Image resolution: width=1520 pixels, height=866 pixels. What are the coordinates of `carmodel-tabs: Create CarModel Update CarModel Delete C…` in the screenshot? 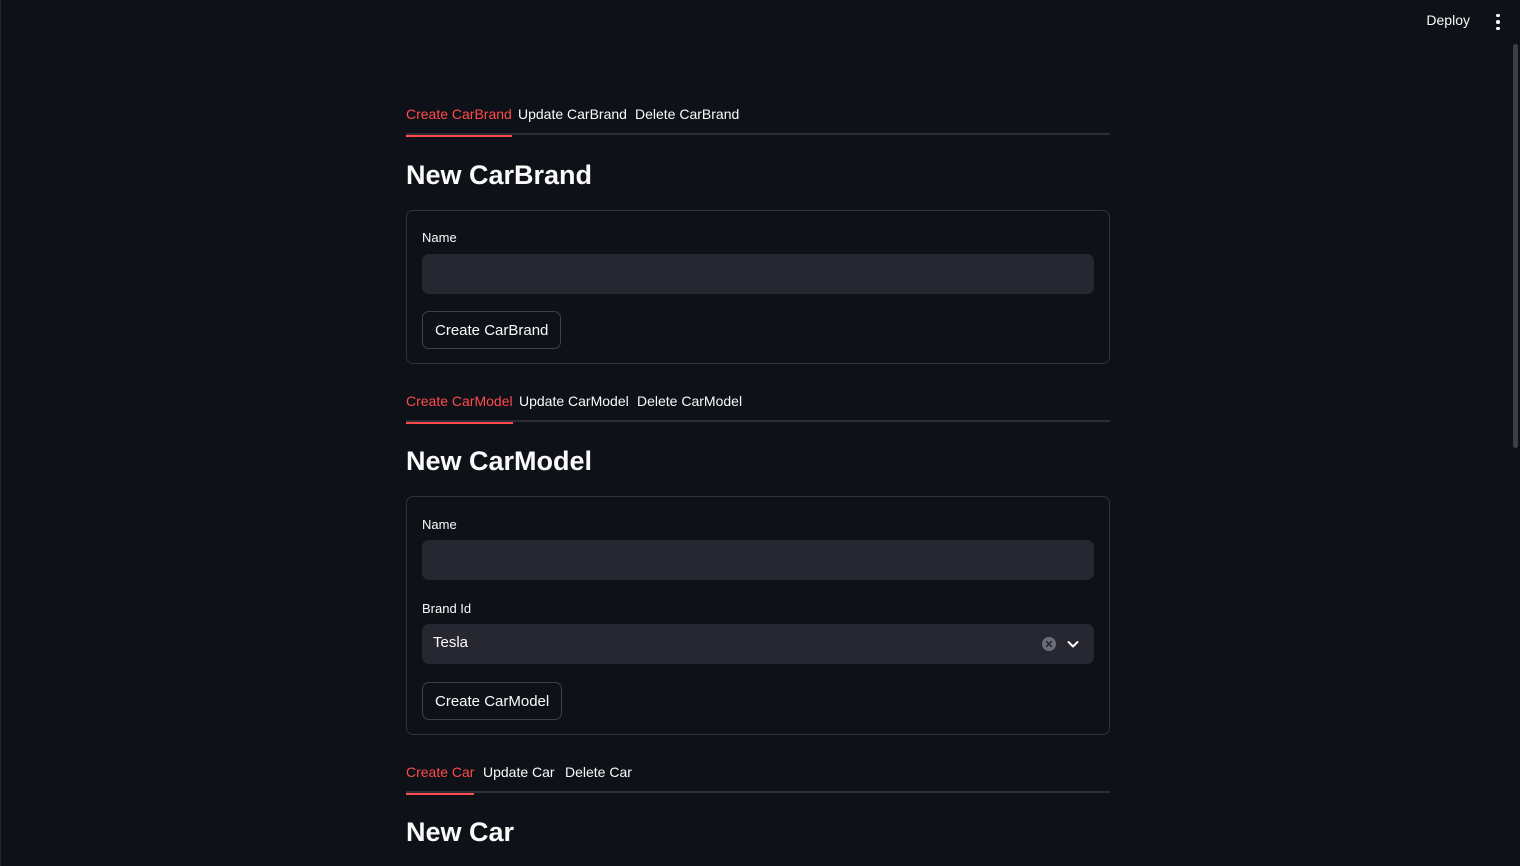 It's located at (758, 406).